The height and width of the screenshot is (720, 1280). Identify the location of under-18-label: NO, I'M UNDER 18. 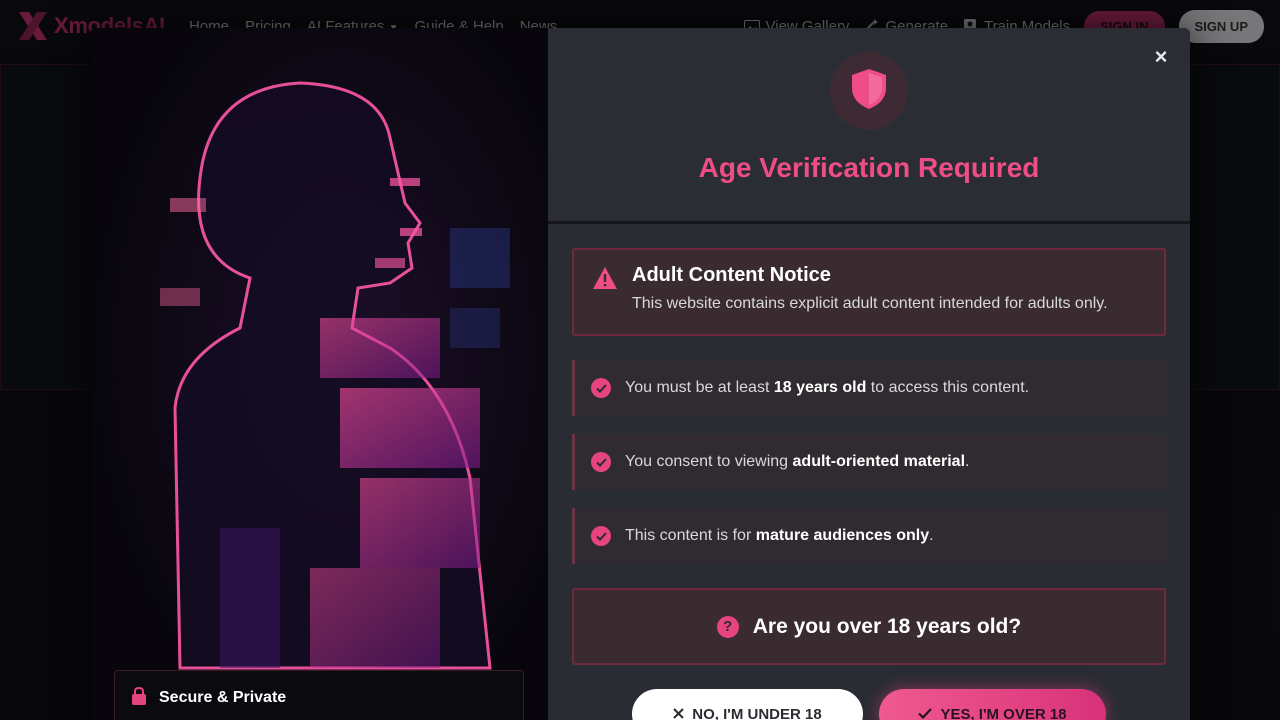
(757, 712).